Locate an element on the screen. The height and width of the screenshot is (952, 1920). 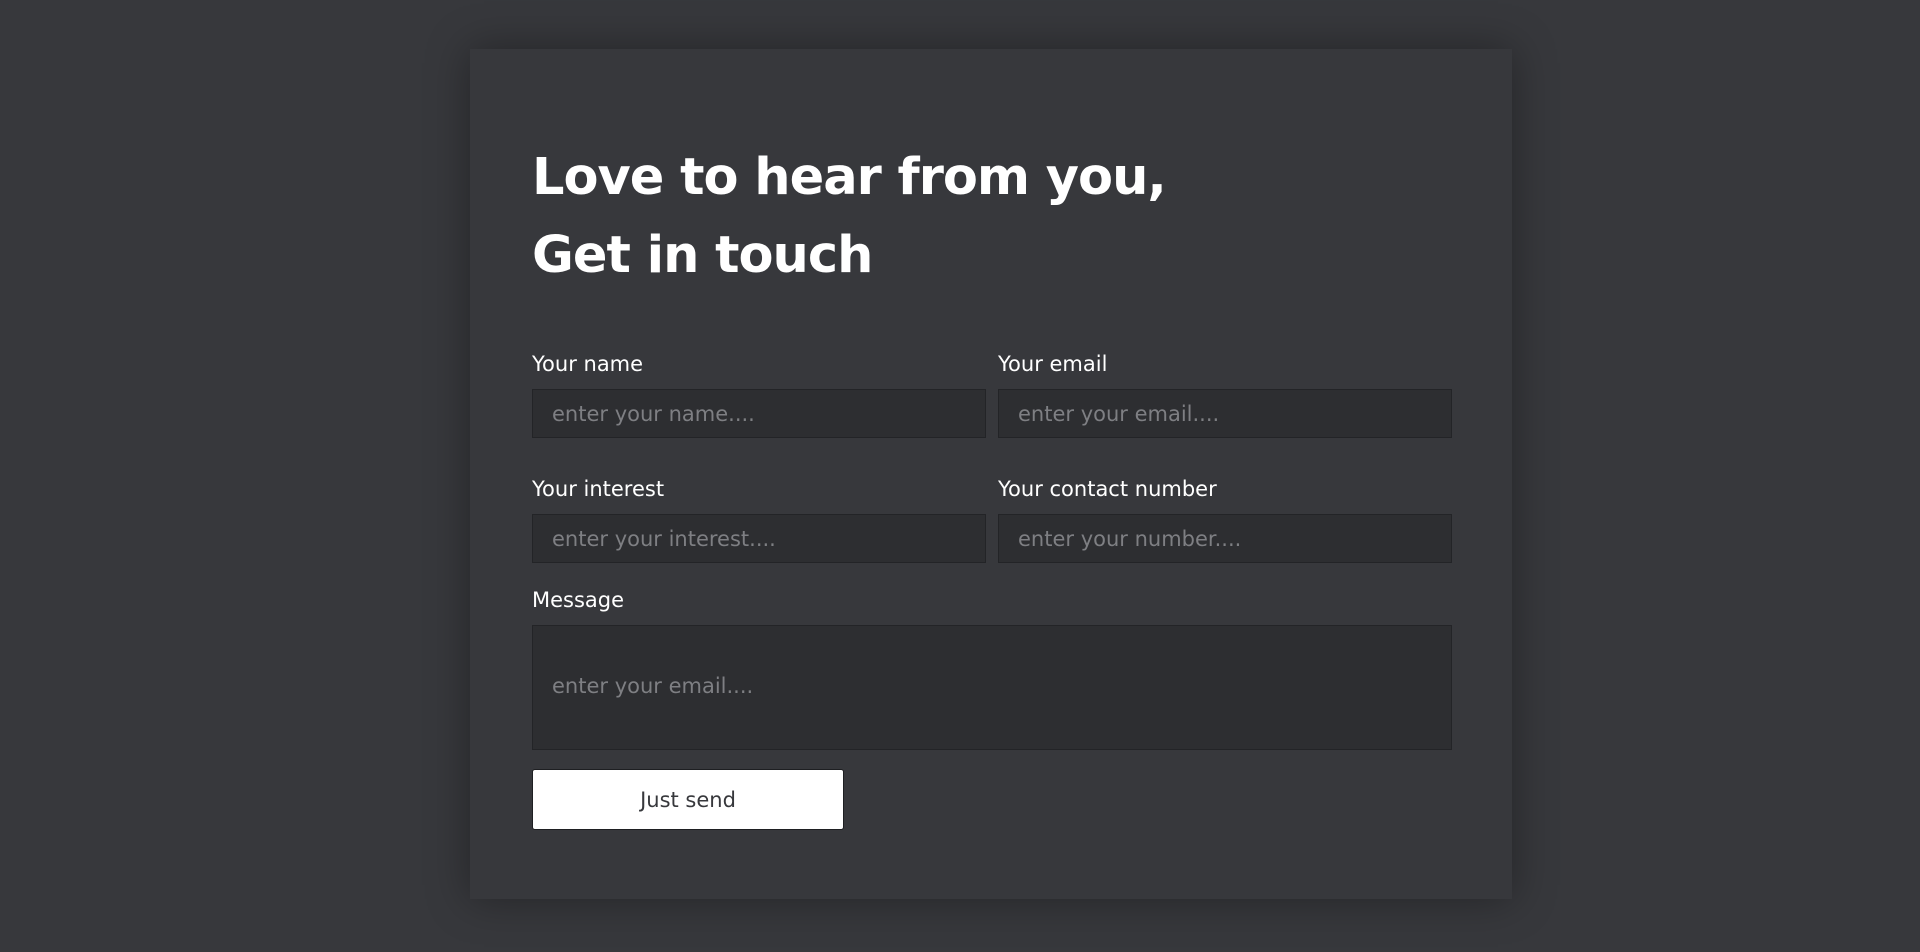
email-field-group: Your email is located at coordinates (1225, 393).